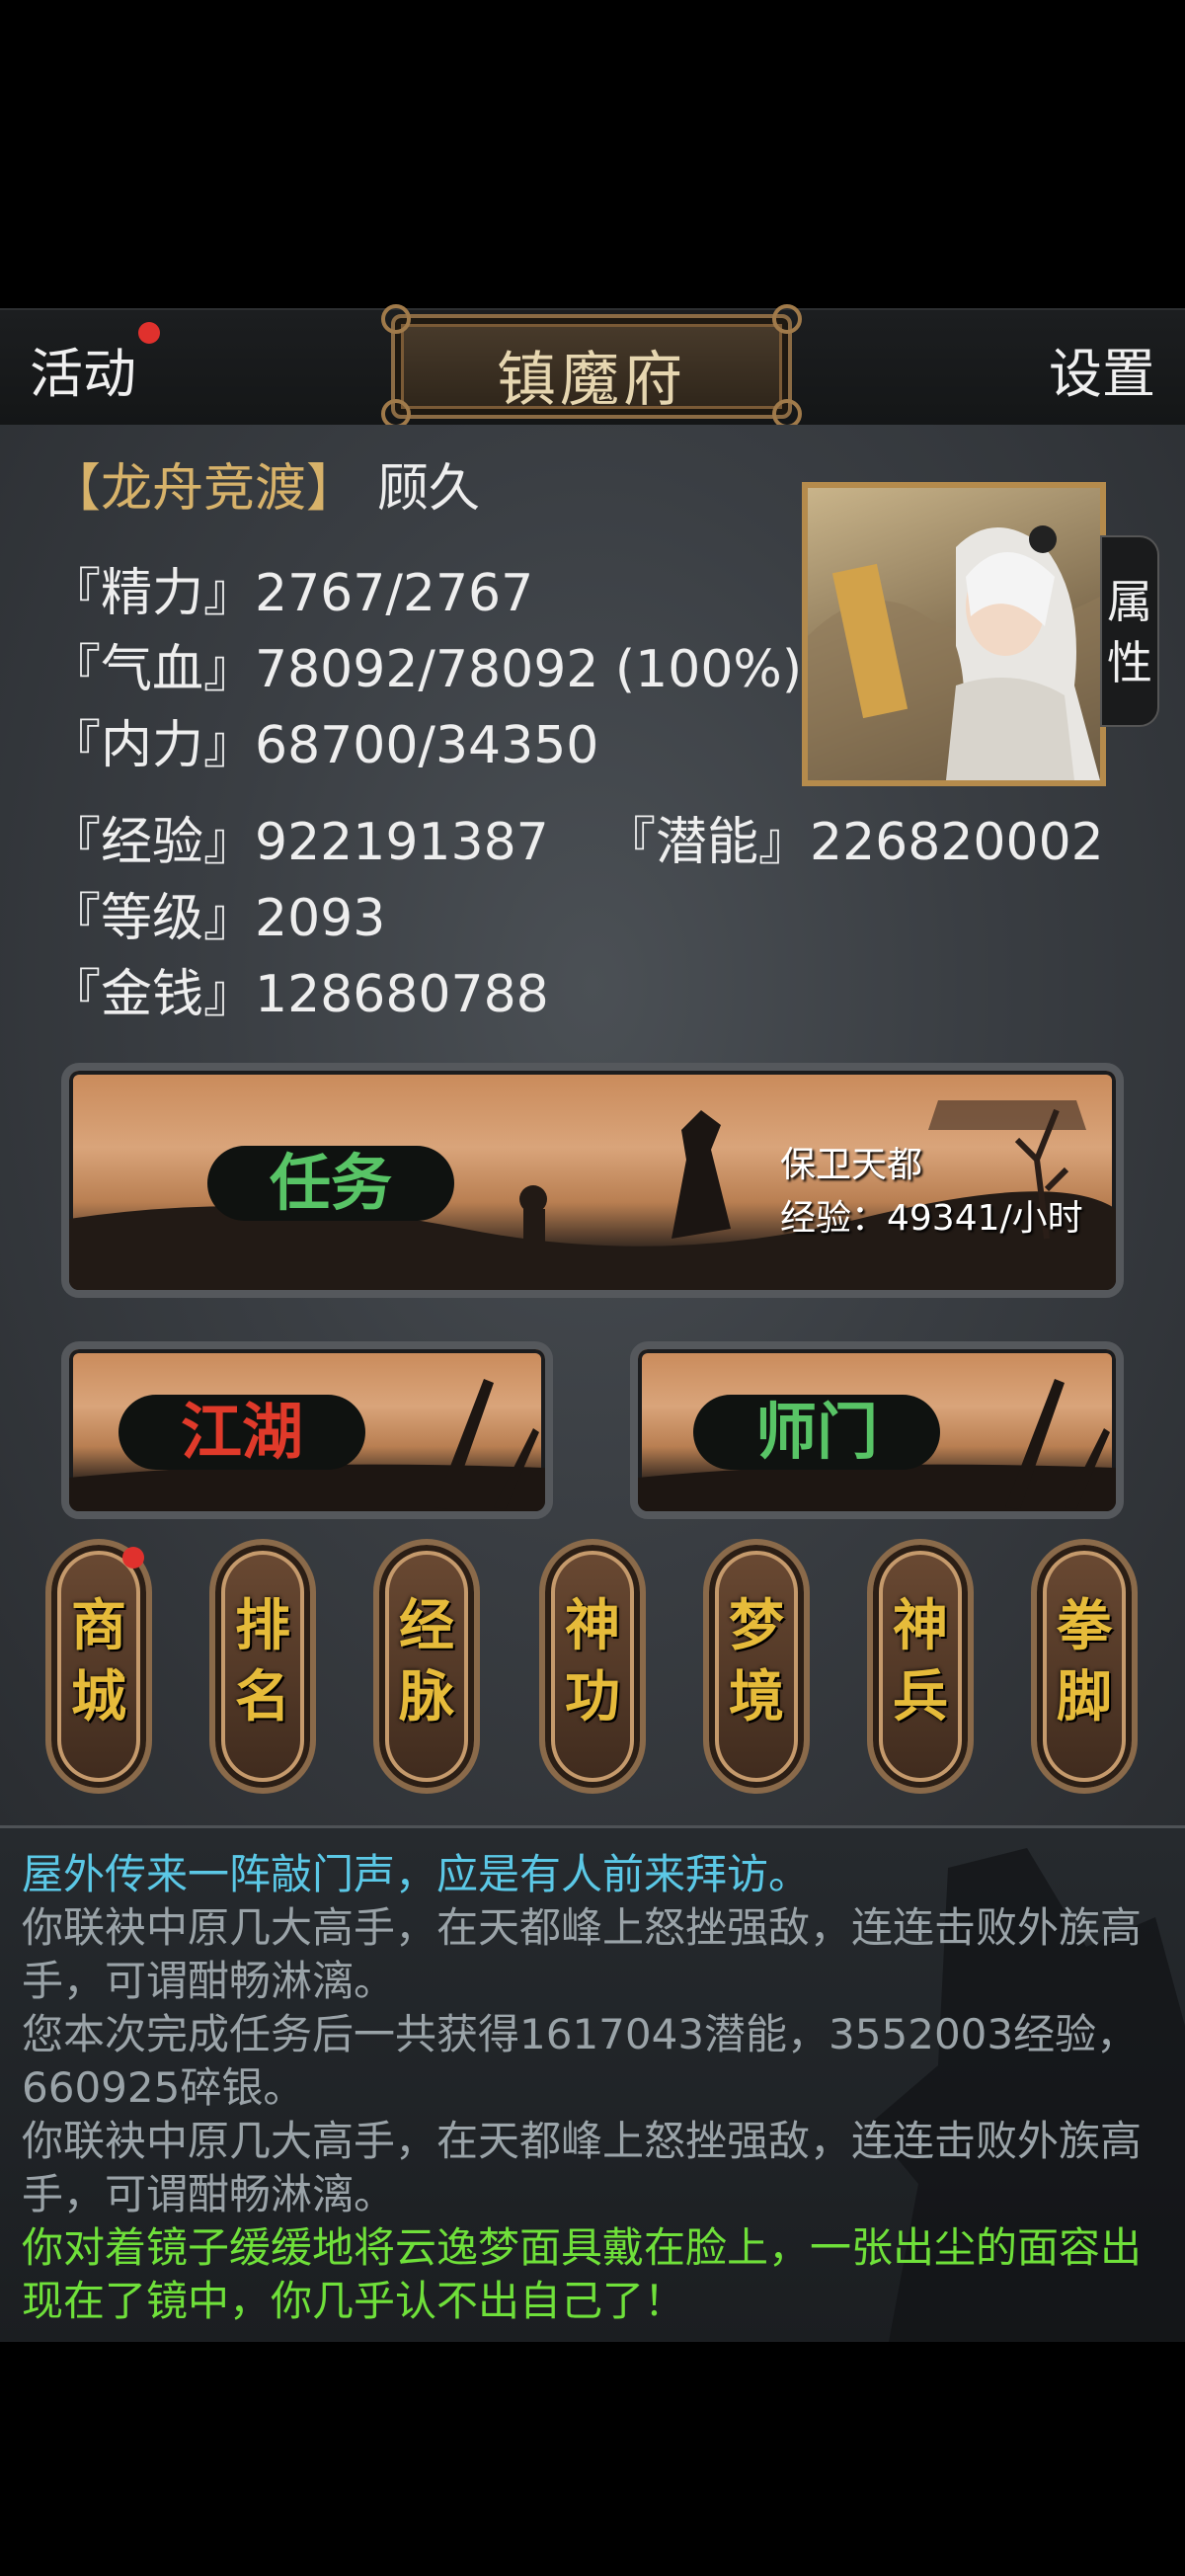  I want to click on title-plaque: 镇魔府, so click(591, 366).